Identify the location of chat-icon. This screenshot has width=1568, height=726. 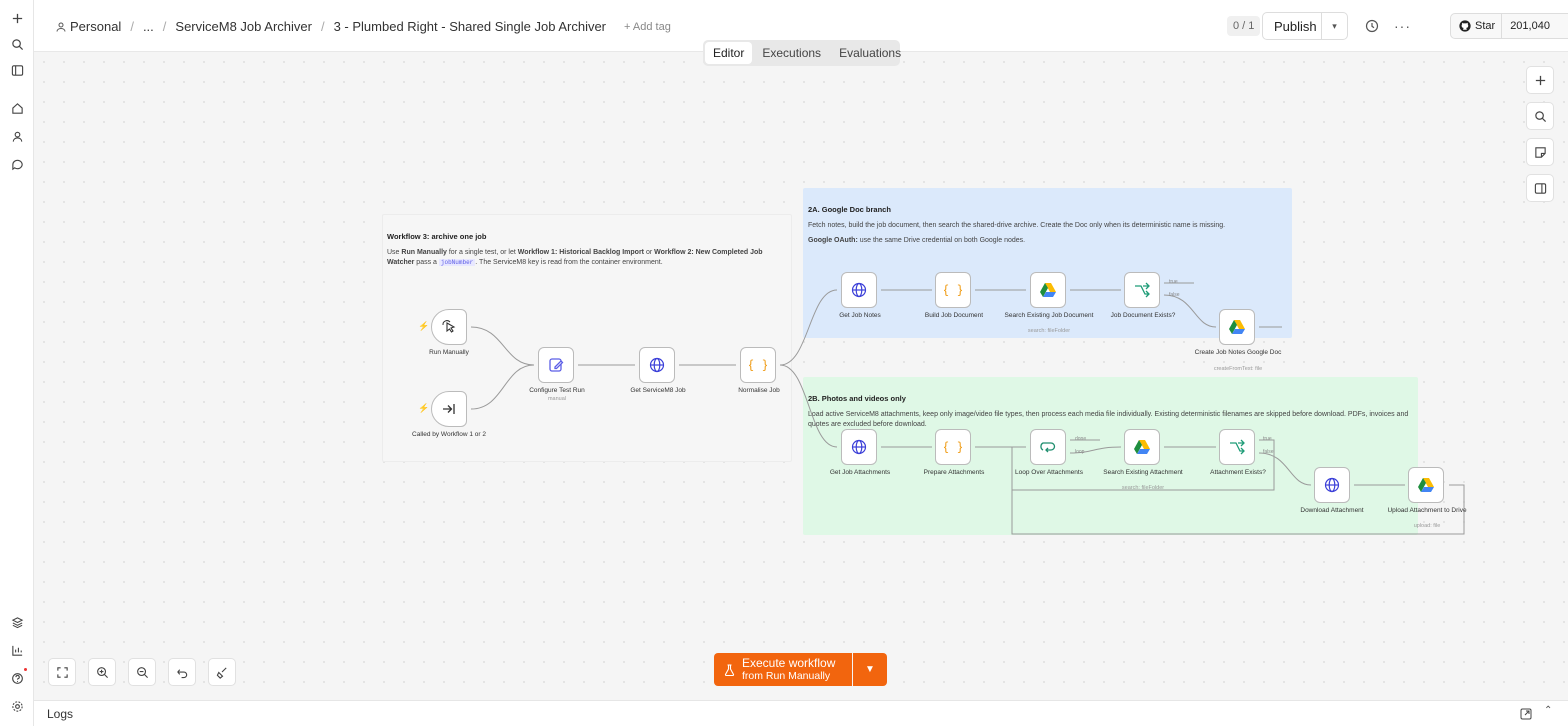
(17, 164).